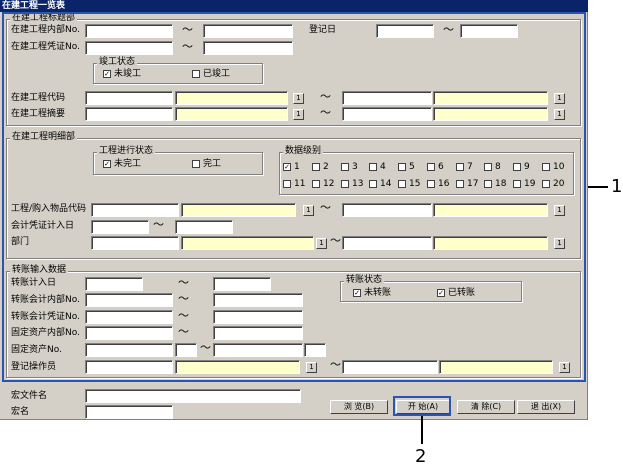  Describe the element at coordinates (422, 430) in the screenshot. I see `callout-2-leader-line` at that location.